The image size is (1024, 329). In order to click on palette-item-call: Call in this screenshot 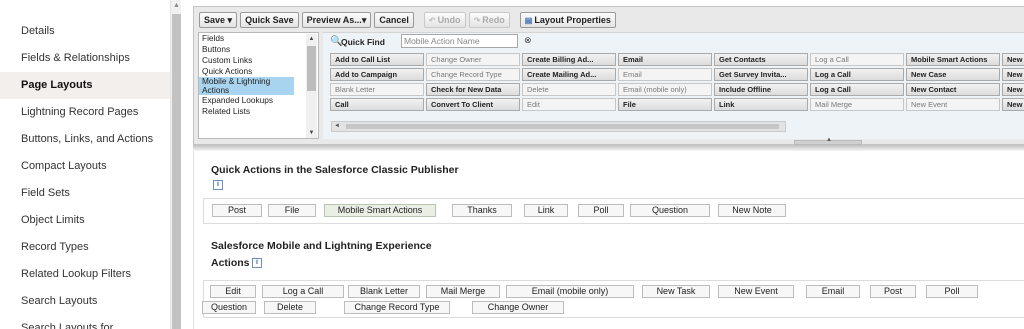, I will do `click(377, 104)`.